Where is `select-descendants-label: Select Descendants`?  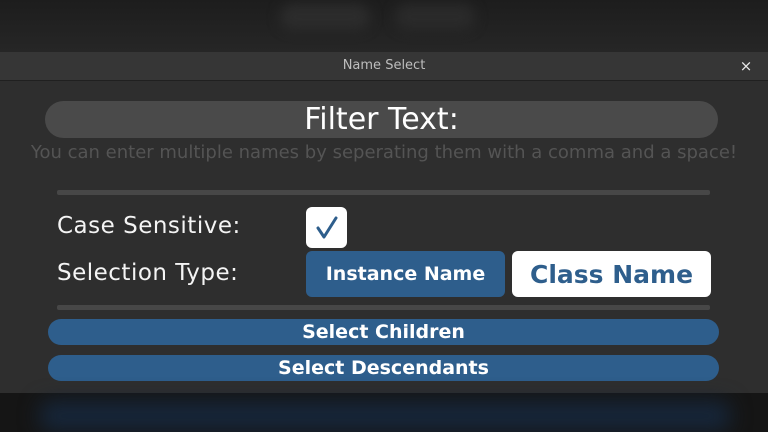 select-descendants-label: Select Descendants is located at coordinates (383, 368).